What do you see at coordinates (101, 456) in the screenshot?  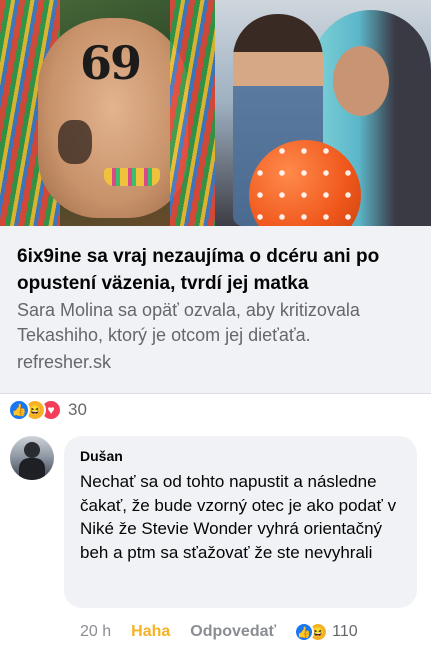 I see `comment-author: Dušan` at bounding box center [101, 456].